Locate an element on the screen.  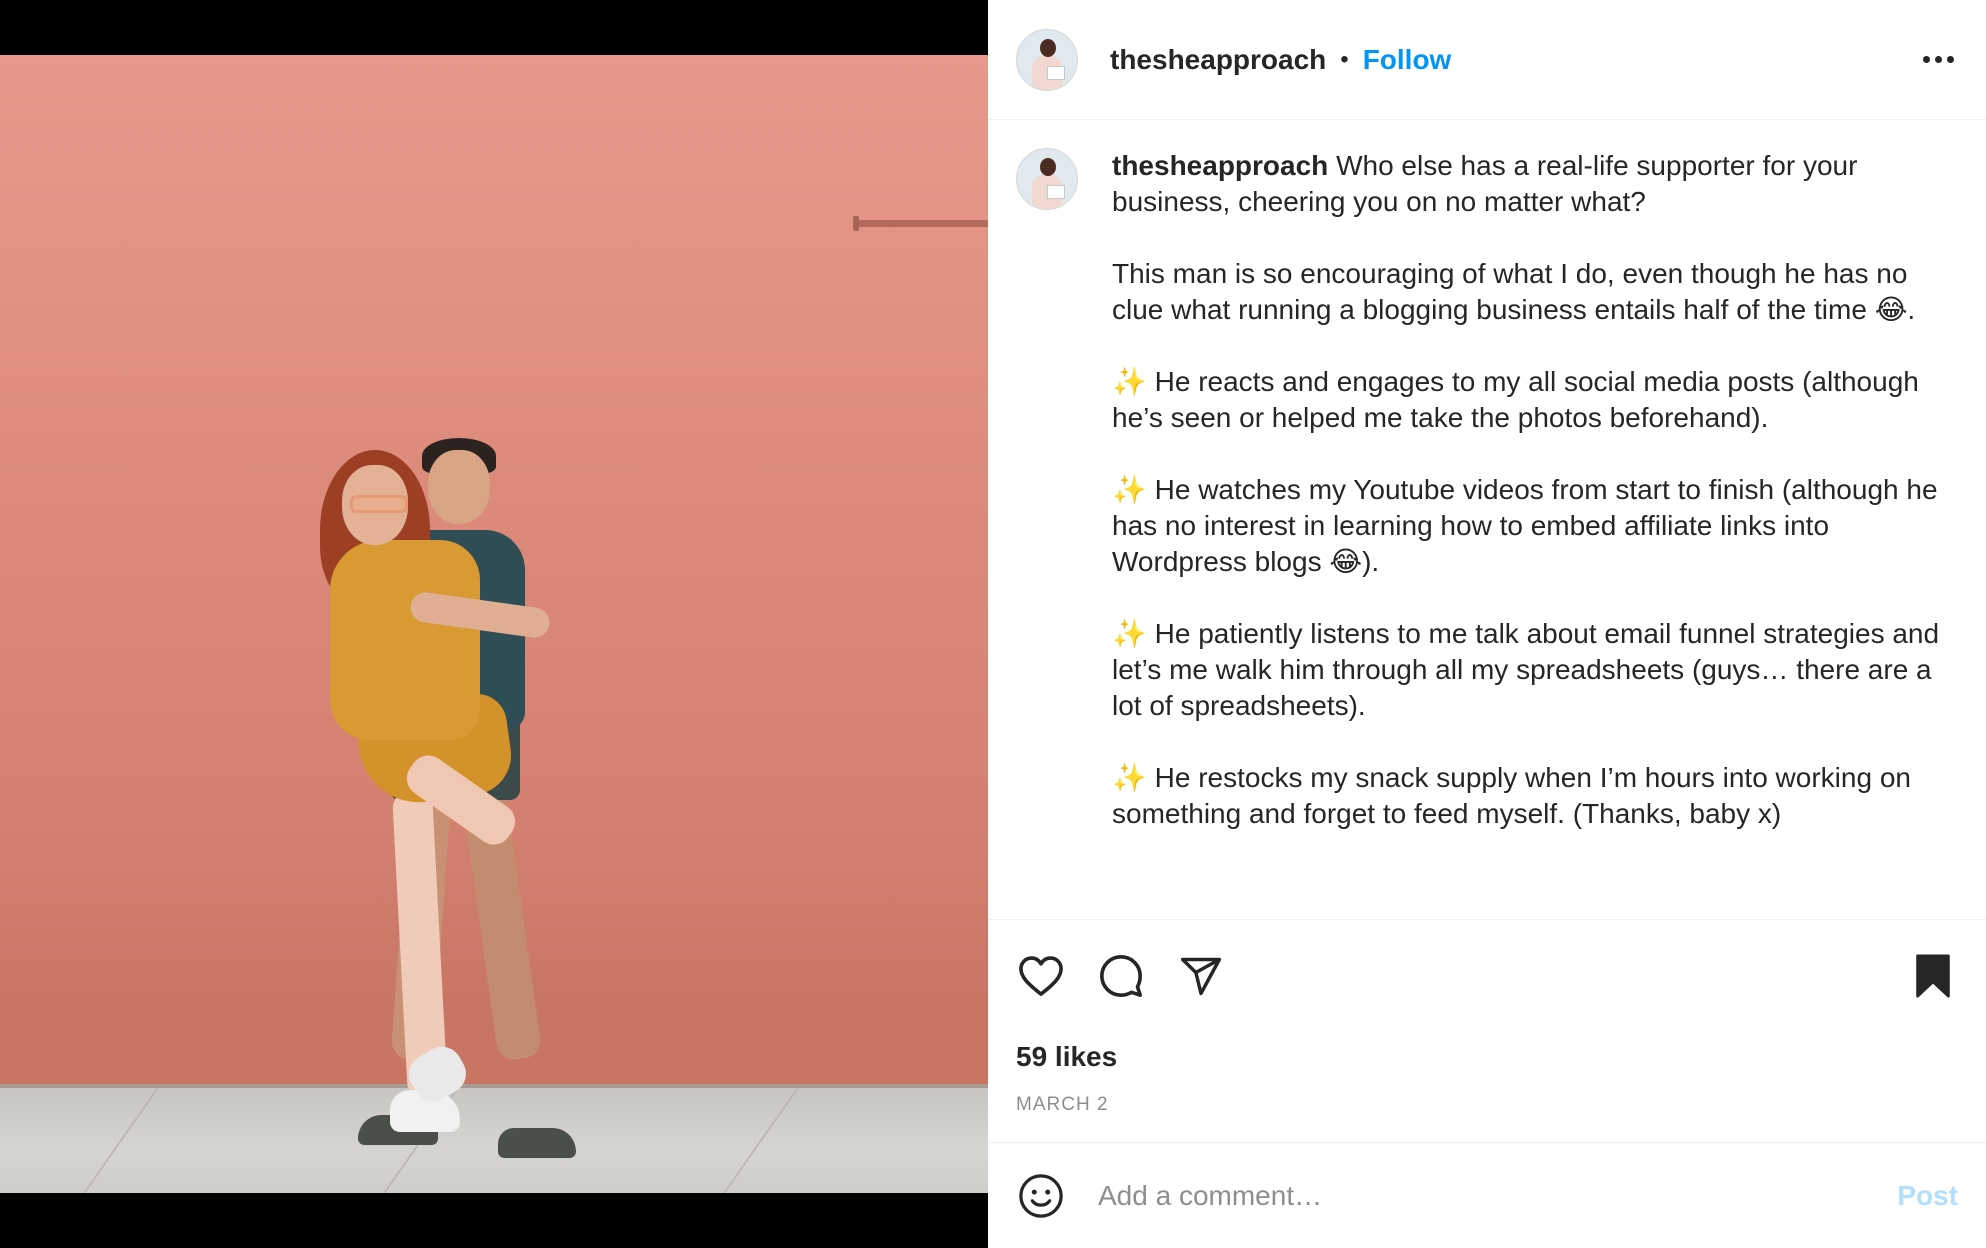
couple-figure is located at coordinates (490, 784).